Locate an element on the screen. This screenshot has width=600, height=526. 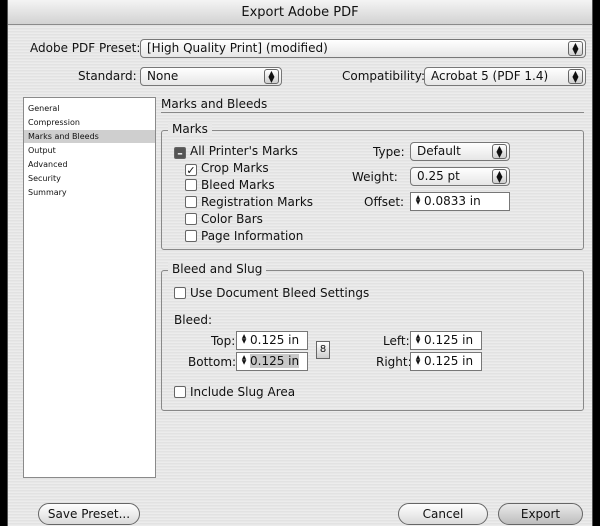
all-printers-marks-checkbox: – All Printer's Marks is located at coordinates (236, 151).